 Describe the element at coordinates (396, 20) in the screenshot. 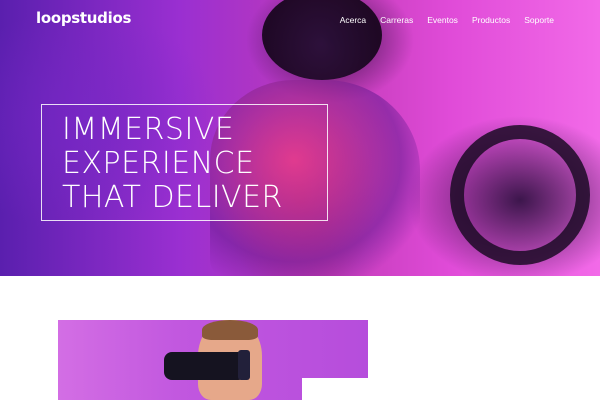

I see `nav-link-carreras: Carreras` at that location.